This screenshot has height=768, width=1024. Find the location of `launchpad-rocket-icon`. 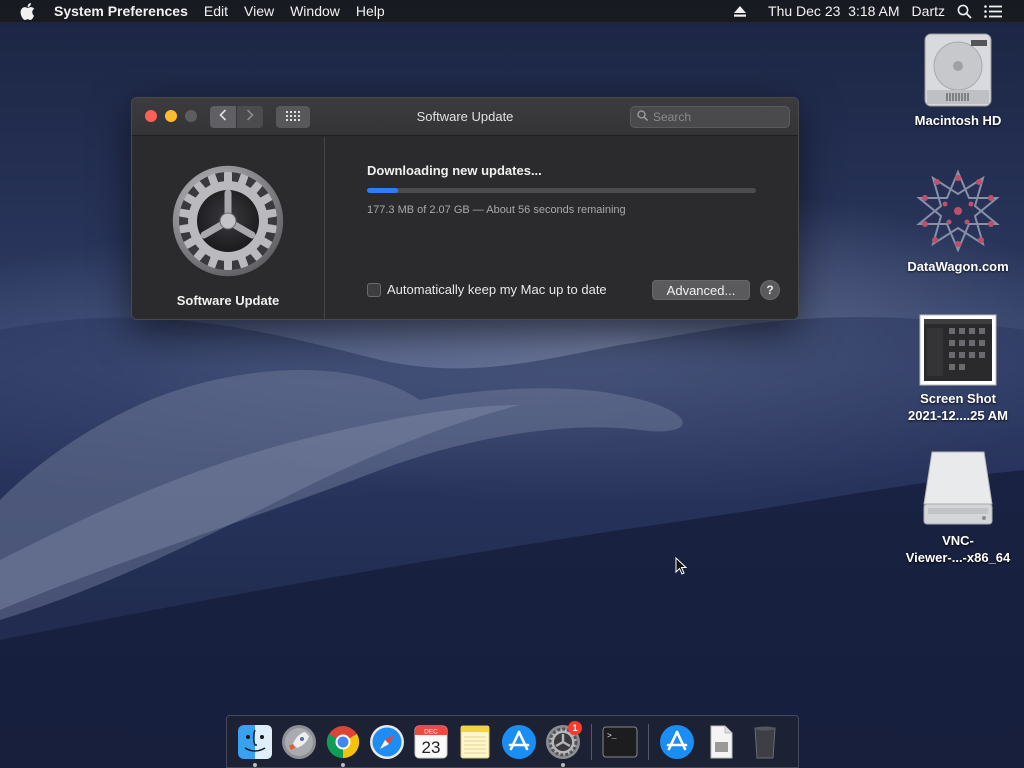

launchpad-rocket-icon is located at coordinates (299, 741).